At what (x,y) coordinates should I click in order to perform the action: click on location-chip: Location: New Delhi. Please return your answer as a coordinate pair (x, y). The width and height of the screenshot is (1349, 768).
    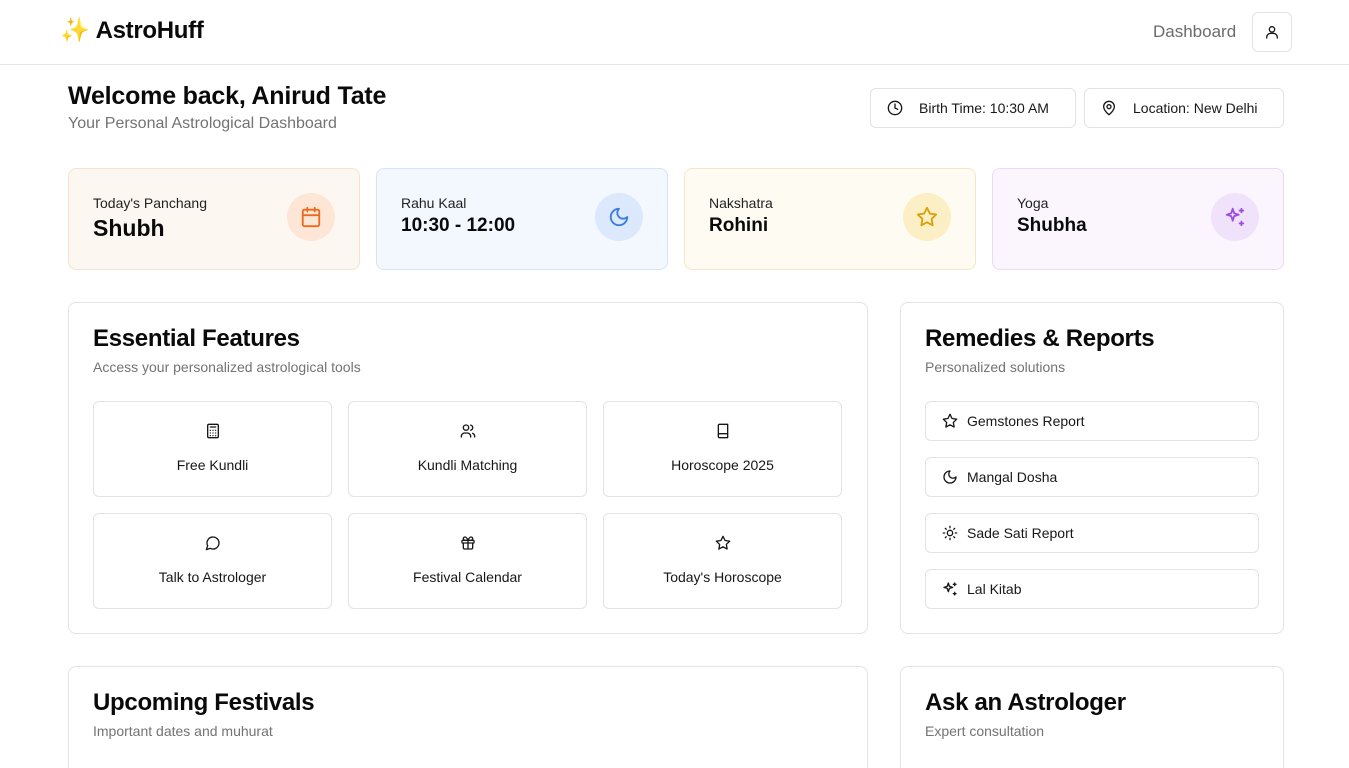
    Looking at the image, I should click on (1184, 108).